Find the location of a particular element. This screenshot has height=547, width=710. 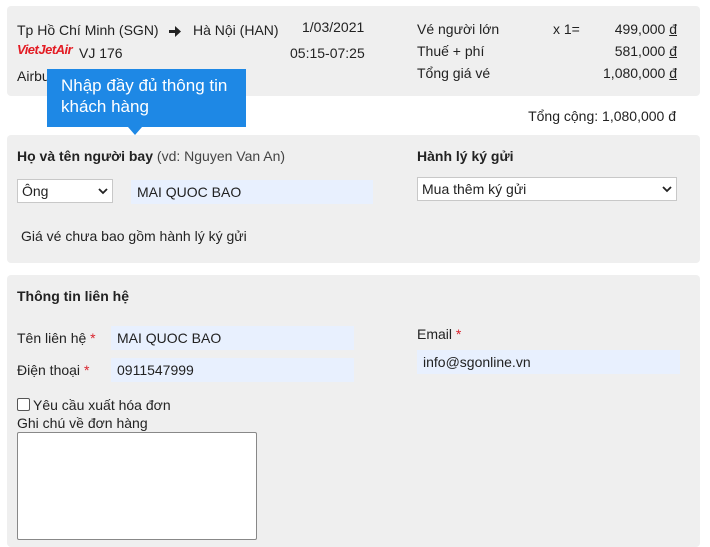

email-input: info@sgonline.vn is located at coordinates (548, 362).